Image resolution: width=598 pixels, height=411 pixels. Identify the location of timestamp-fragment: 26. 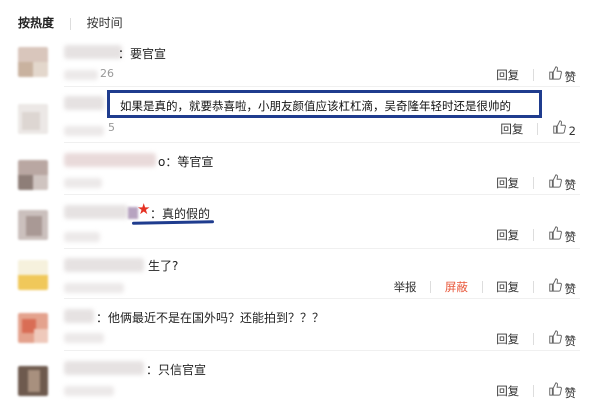
(107, 73).